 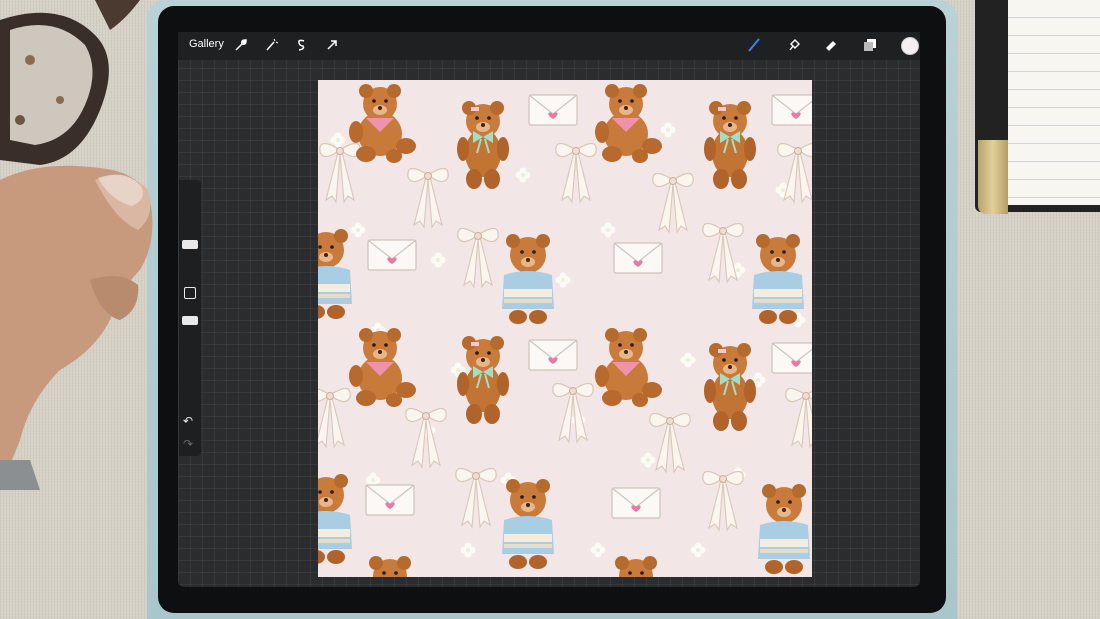 I want to click on brush-size-slider, so click(x=190, y=244).